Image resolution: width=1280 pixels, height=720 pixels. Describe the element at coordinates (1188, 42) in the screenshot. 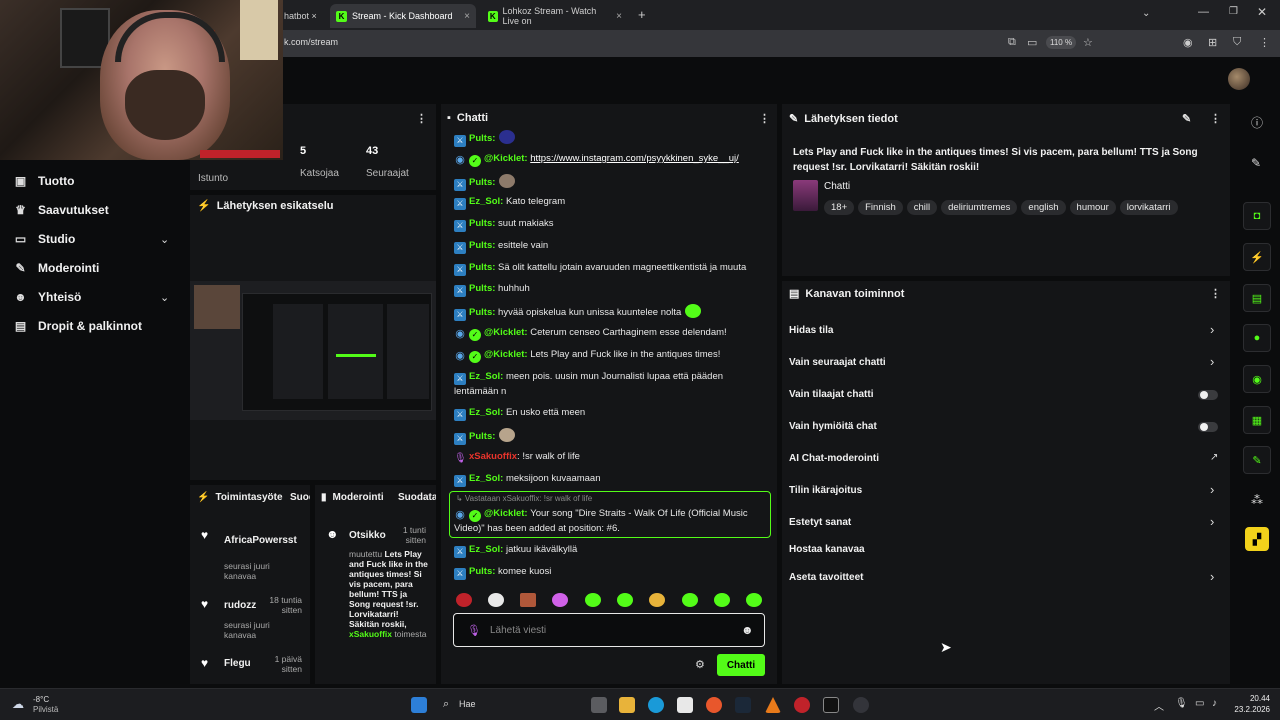

I see `profile-icon: ◉` at that location.